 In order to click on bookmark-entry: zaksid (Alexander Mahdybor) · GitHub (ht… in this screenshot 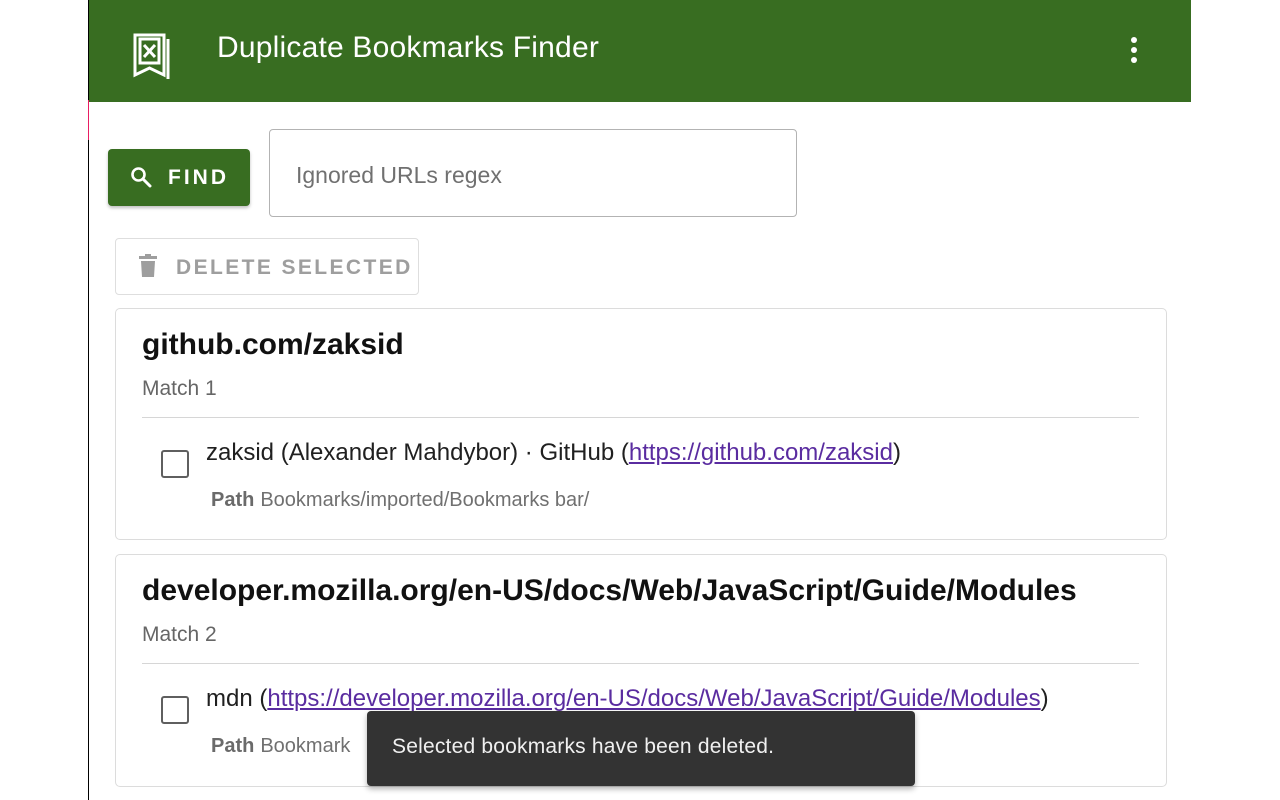, I will do `click(553, 452)`.